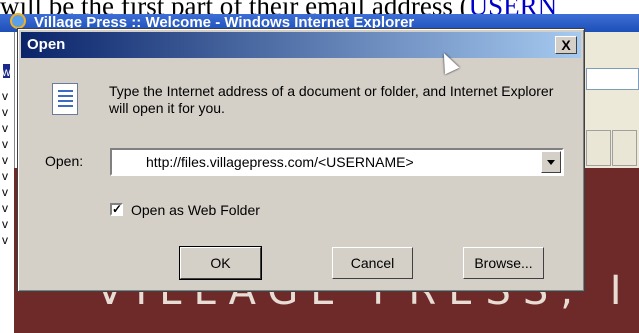 The width and height of the screenshot is (639, 333). Describe the element at coordinates (46, 44) in the screenshot. I see `dialog-title: Open` at that location.